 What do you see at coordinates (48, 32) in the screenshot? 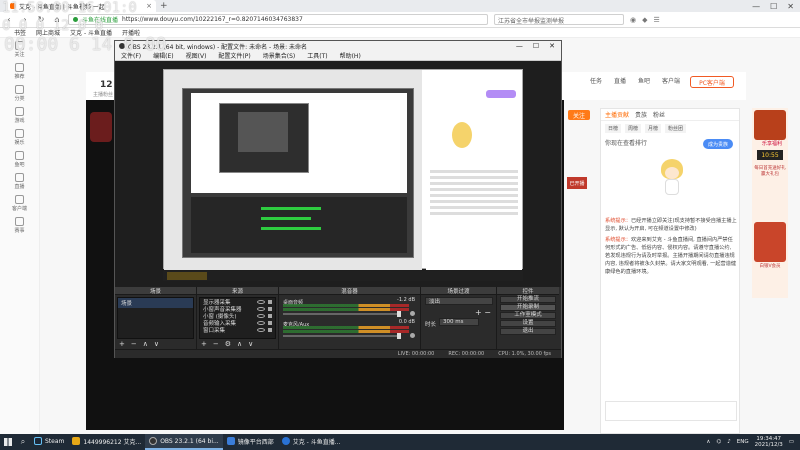
I see `bookmark-item: 网上商城` at bounding box center [48, 32].